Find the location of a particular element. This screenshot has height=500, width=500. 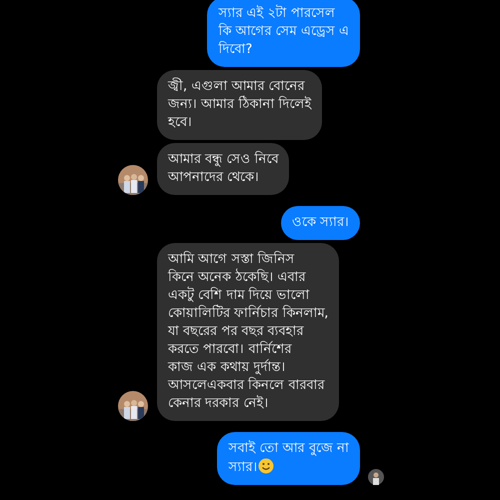

message-bubble: ওকে স্যার। is located at coordinates (320, 223).